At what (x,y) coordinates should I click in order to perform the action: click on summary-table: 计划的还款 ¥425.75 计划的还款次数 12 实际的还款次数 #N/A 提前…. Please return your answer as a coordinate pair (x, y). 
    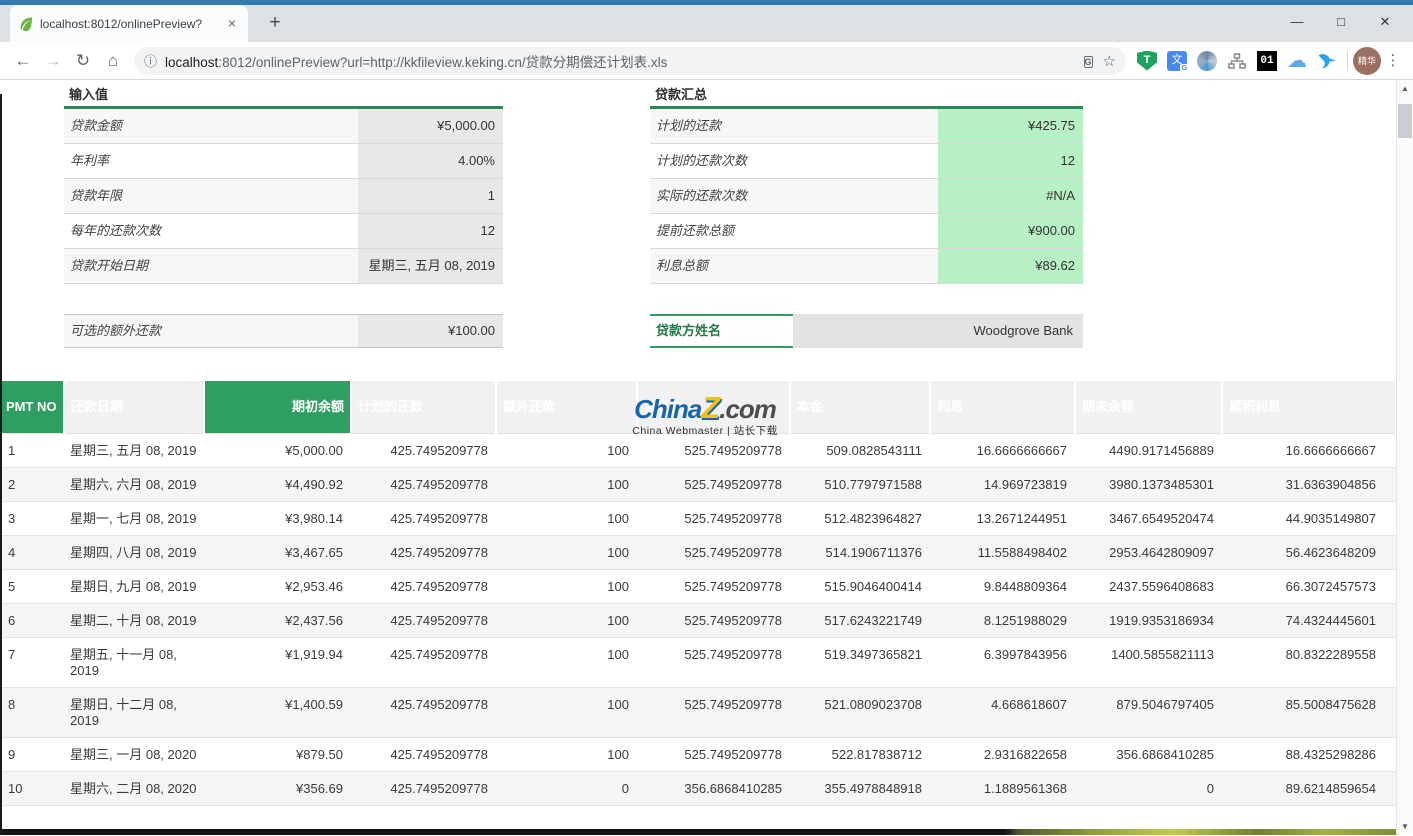
    Looking at the image, I should click on (866, 196).